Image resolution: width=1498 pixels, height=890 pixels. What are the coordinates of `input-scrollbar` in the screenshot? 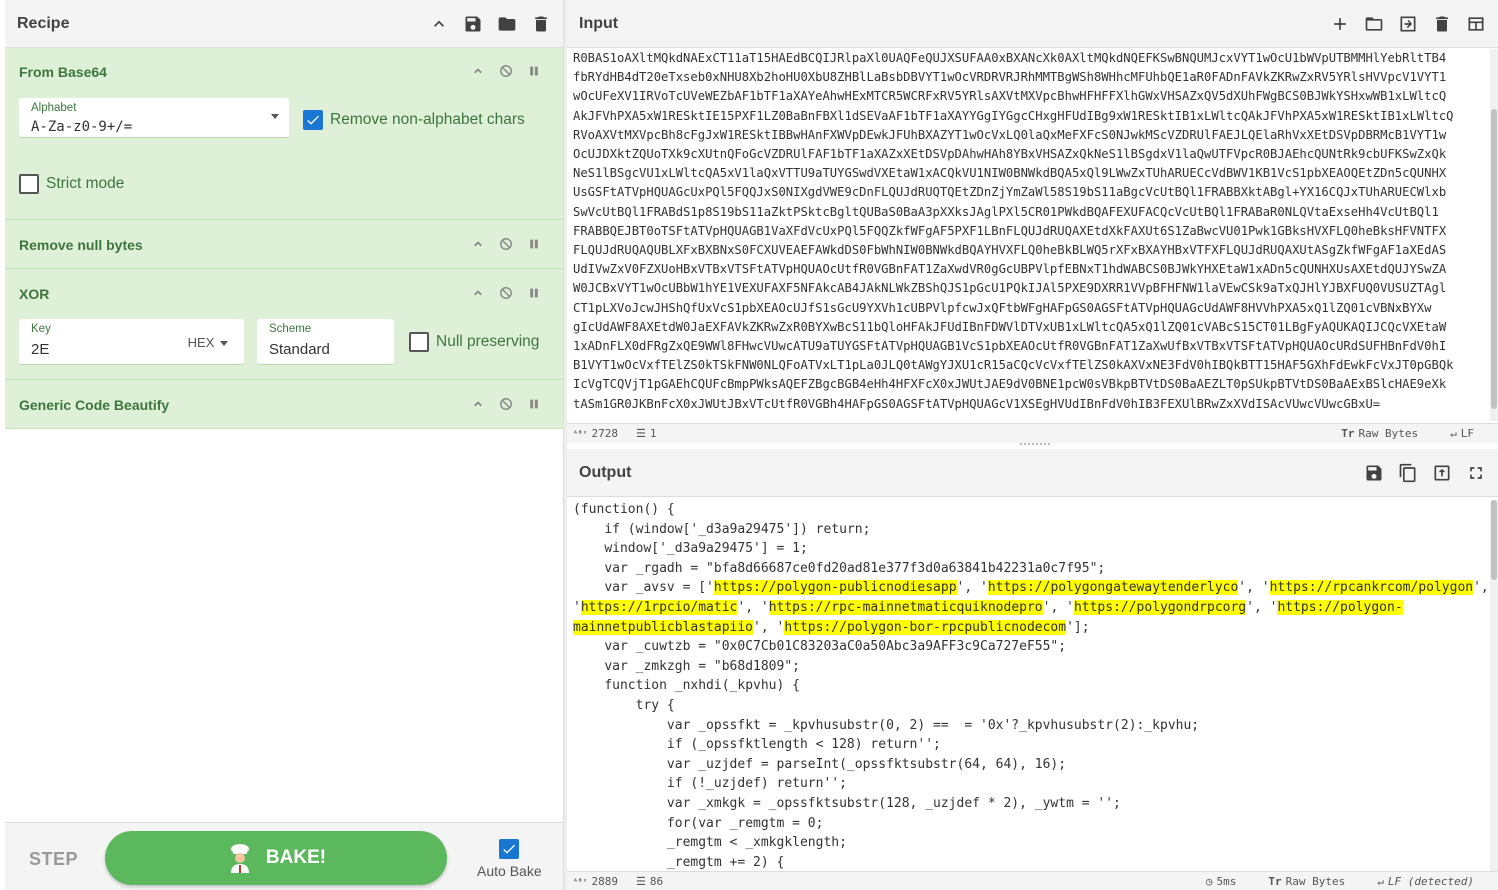 It's located at (1494, 235).